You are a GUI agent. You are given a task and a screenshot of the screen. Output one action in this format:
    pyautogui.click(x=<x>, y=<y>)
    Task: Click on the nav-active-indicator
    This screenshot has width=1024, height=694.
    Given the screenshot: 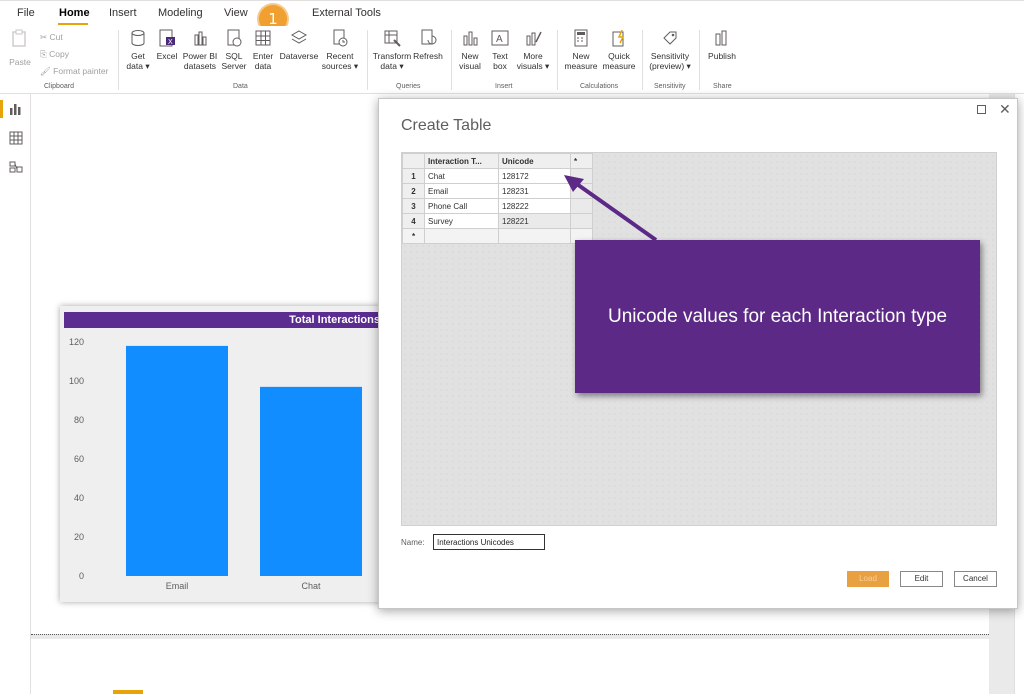 What is the action you would take?
    pyautogui.click(x=1, y=109)
    